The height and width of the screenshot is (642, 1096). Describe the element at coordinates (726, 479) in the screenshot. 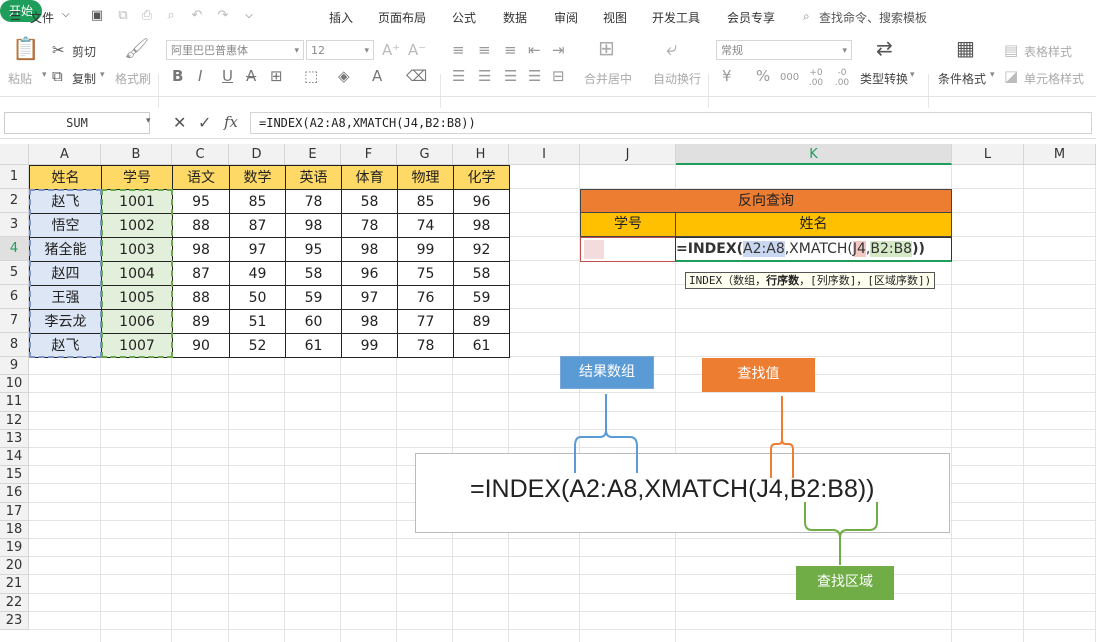

I see `diagram-braces` at that location.